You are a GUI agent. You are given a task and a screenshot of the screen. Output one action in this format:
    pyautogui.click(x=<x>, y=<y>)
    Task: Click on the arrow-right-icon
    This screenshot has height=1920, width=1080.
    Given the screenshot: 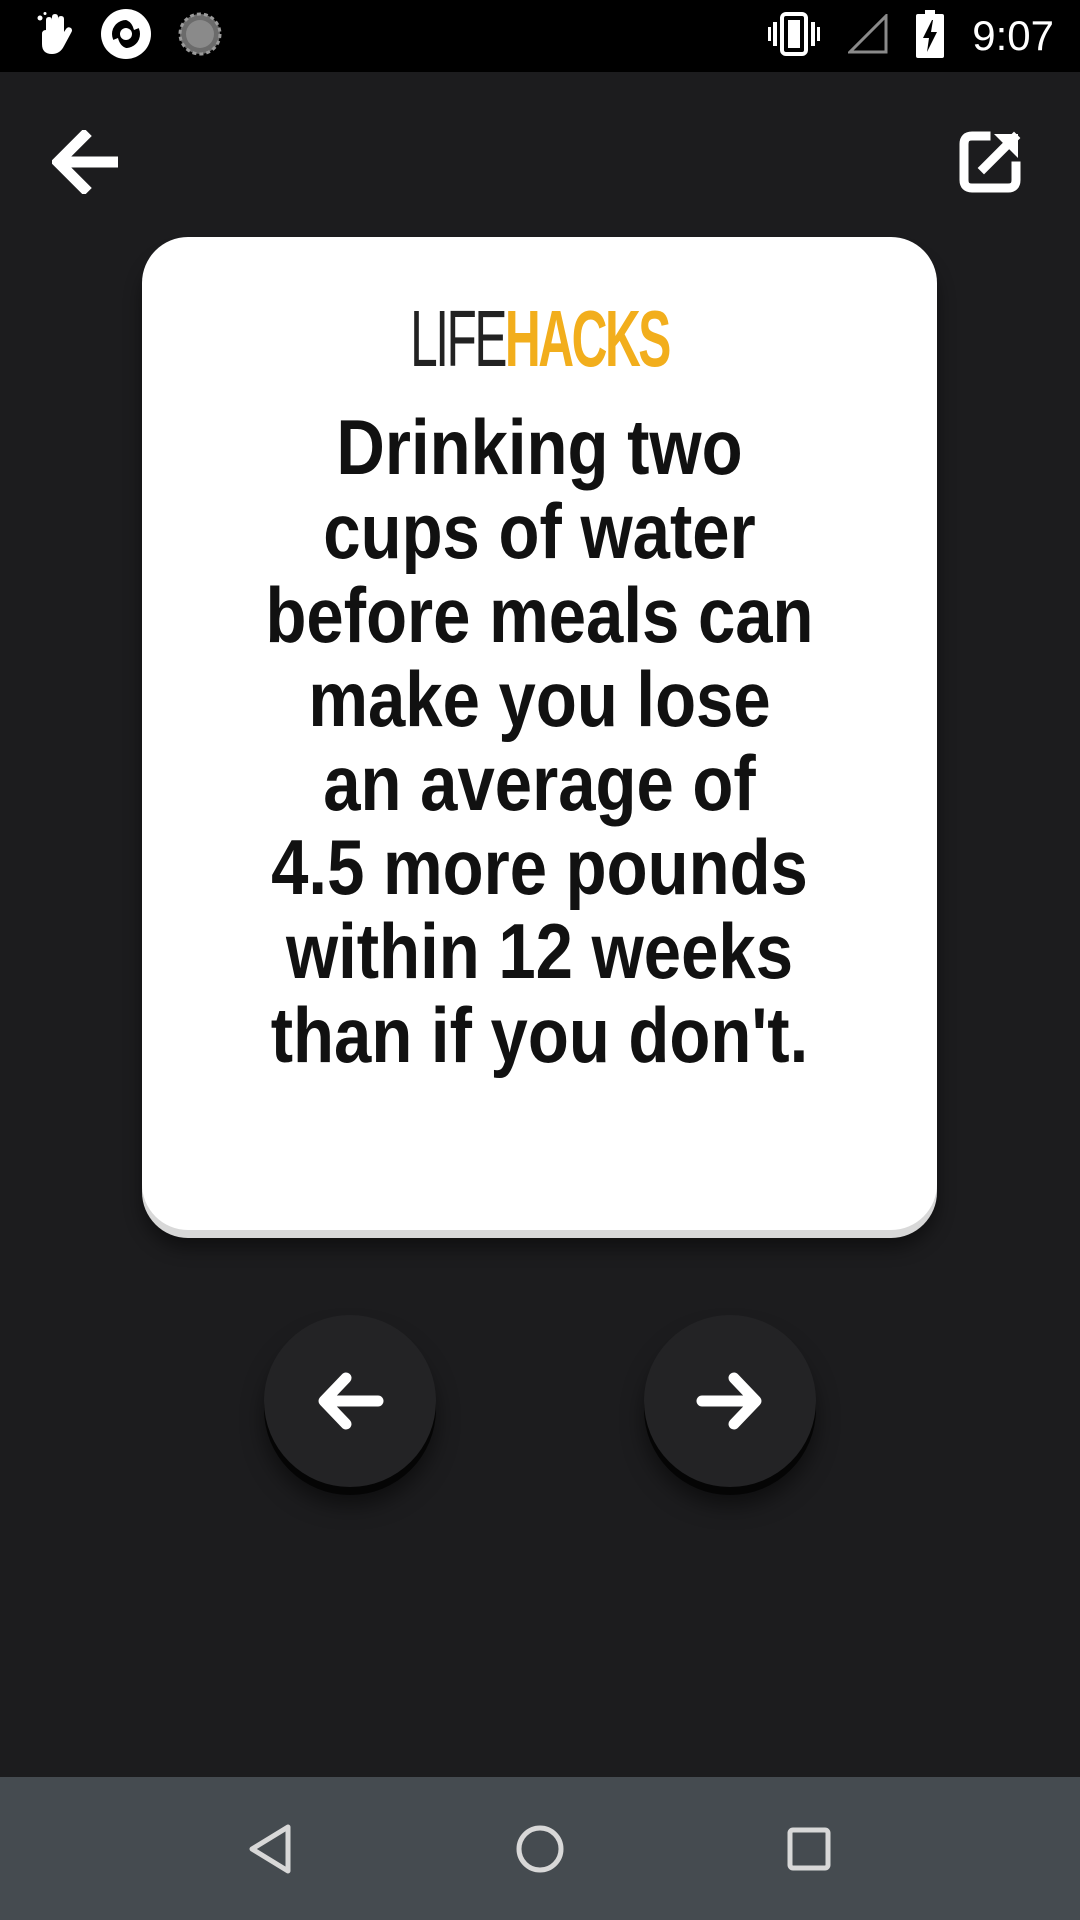 What is the action you would take?
    pyautogui.click(x=729, y=1401)
    